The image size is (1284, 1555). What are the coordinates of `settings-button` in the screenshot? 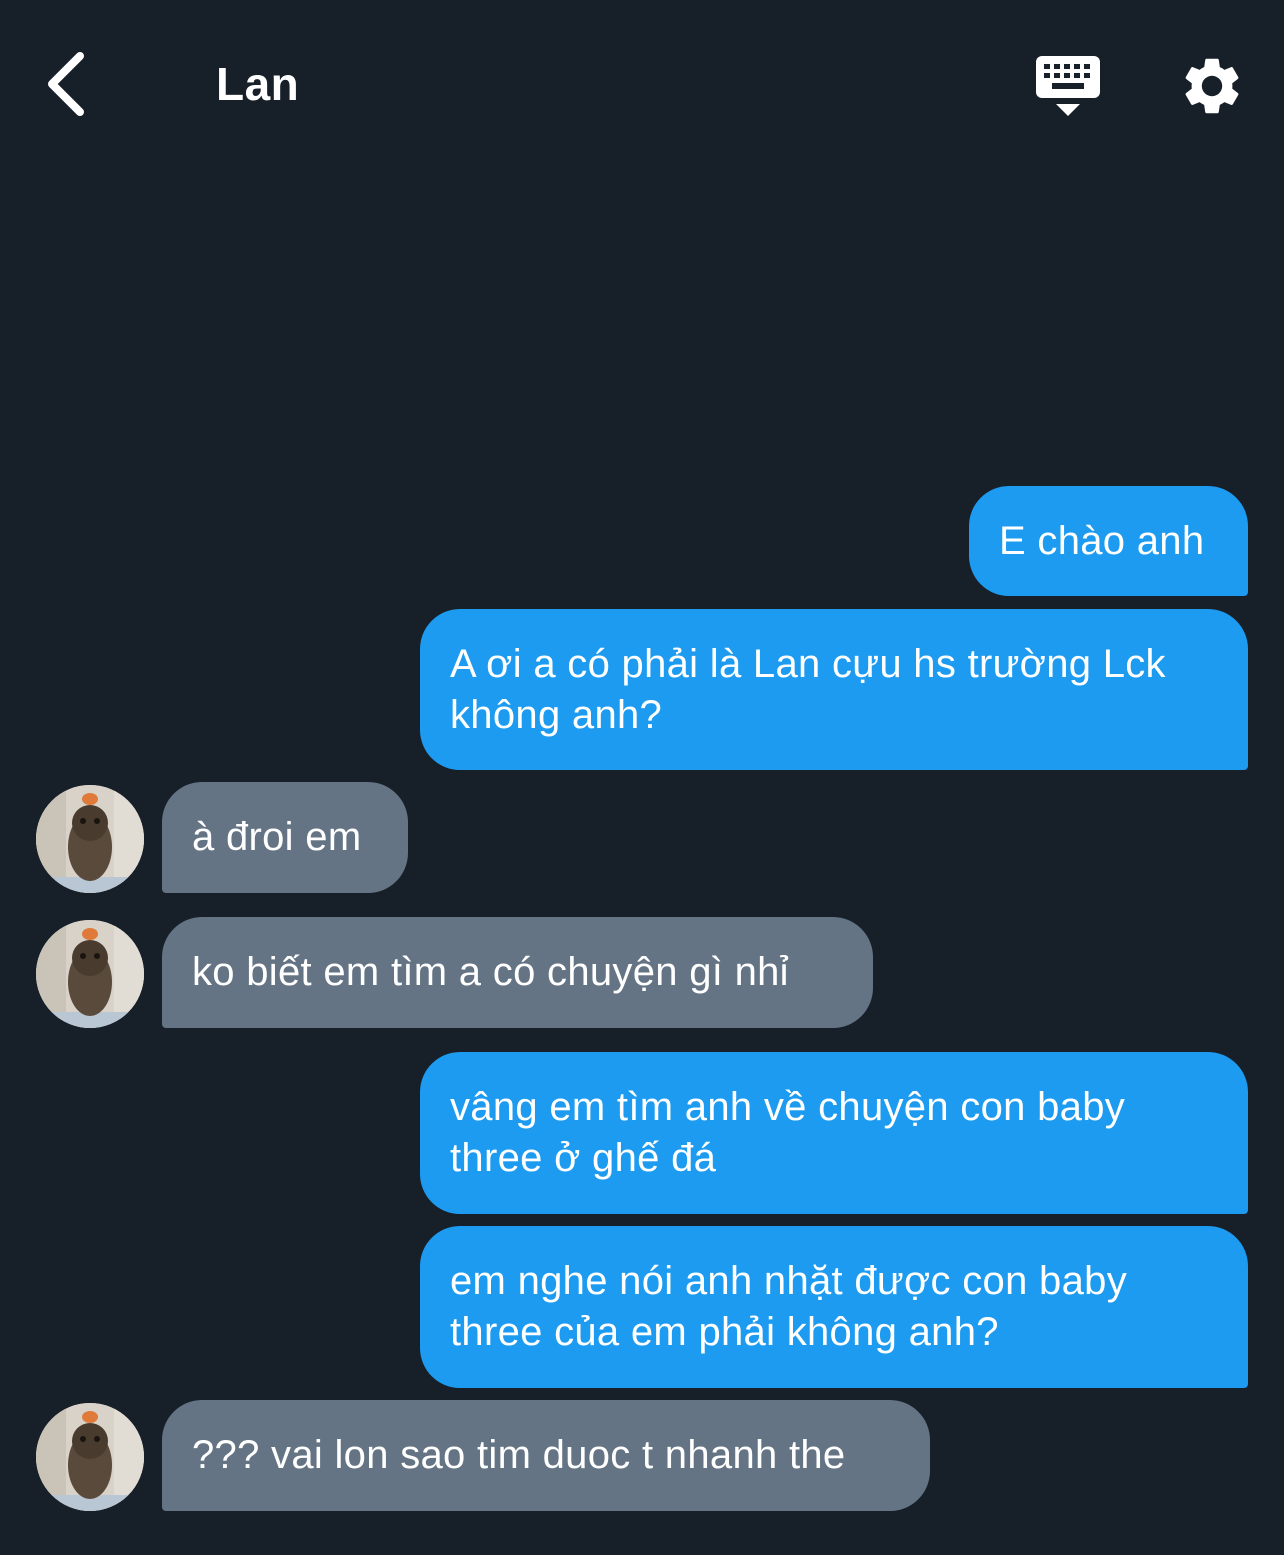 It's located at (1212, 86).